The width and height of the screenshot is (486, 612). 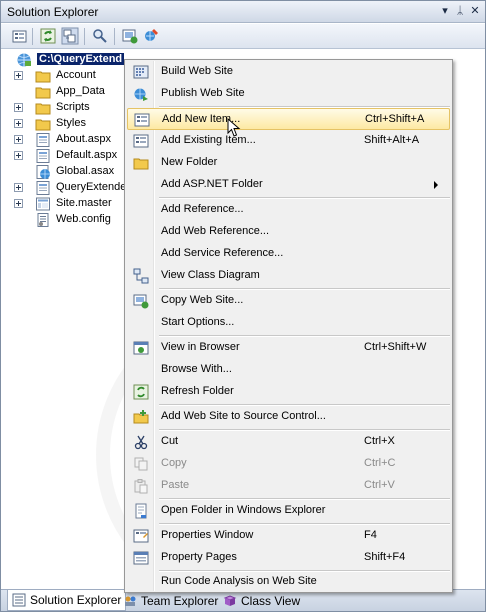 What do you see at coordinates (74, 124) in the screenshot?
I see `tree-item-styles: Styles` at bounding box center [74, 124].